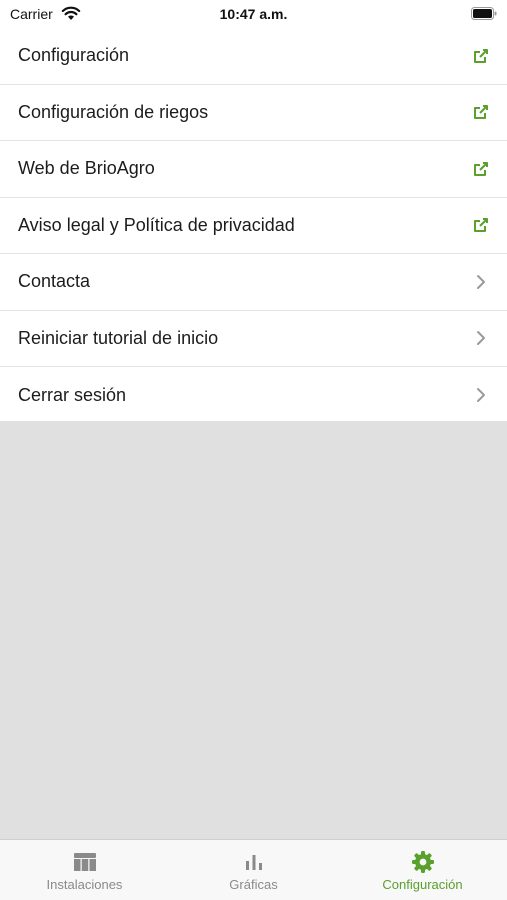  What do you see at coordinates (253, 339) in the screenshot?
I see `menu-item-reiniciar-tutorial: Reiniciar tutorial de inicio` at bounding box center [253, 339].